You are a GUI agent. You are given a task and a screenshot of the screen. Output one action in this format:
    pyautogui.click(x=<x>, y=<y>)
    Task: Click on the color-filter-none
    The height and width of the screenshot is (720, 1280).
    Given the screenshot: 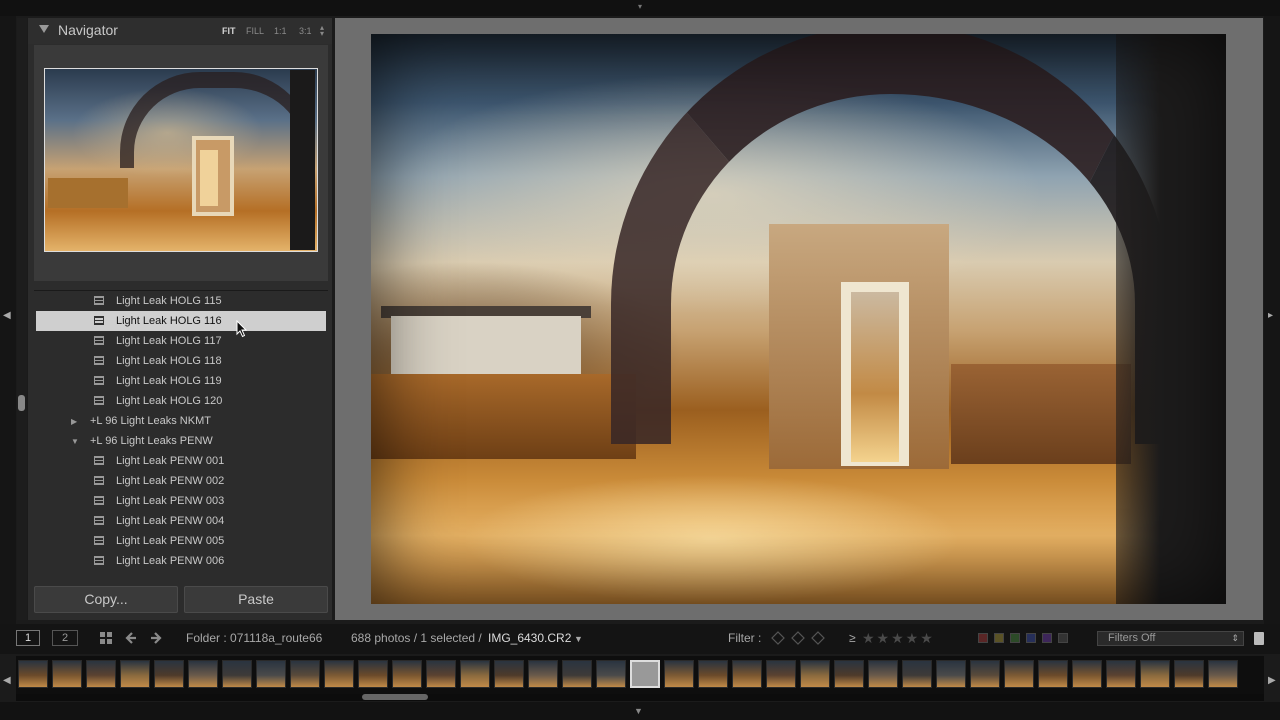 What is the action you would take?
    pyautogui.click(x=1063, y=638)
    